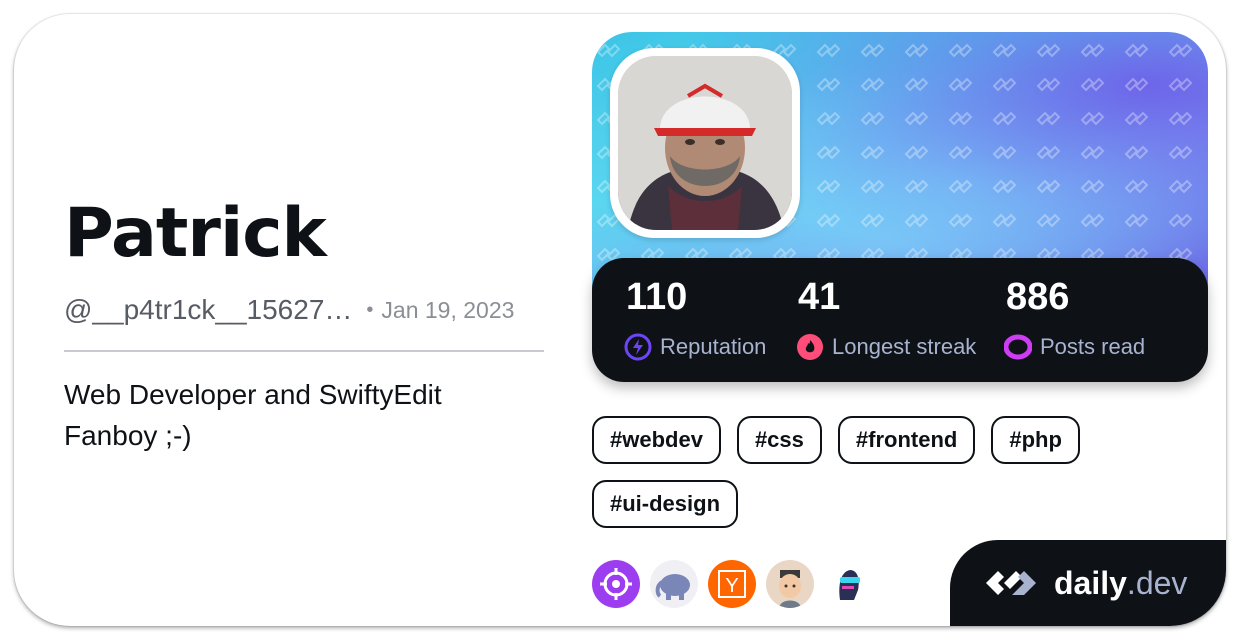 This screenshot has width=1240, height=640. Describe the element at coordinates (713, 346) in the screenshot. I see `stat-label: Reputation` at that location.